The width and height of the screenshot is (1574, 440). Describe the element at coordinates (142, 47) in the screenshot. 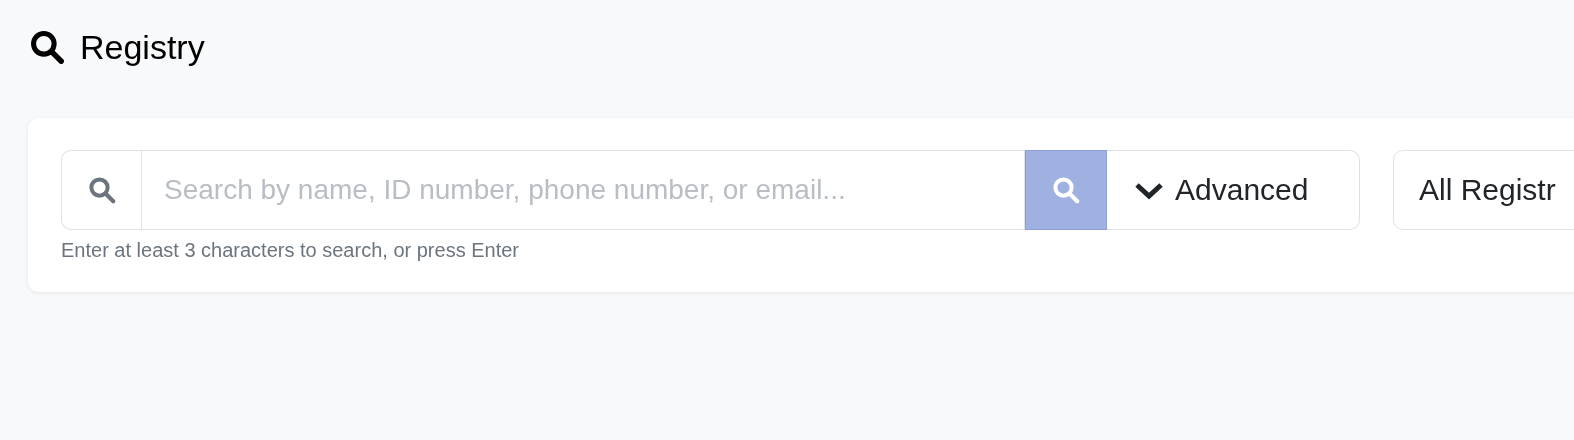

I see `page-title: Registry` at that location.